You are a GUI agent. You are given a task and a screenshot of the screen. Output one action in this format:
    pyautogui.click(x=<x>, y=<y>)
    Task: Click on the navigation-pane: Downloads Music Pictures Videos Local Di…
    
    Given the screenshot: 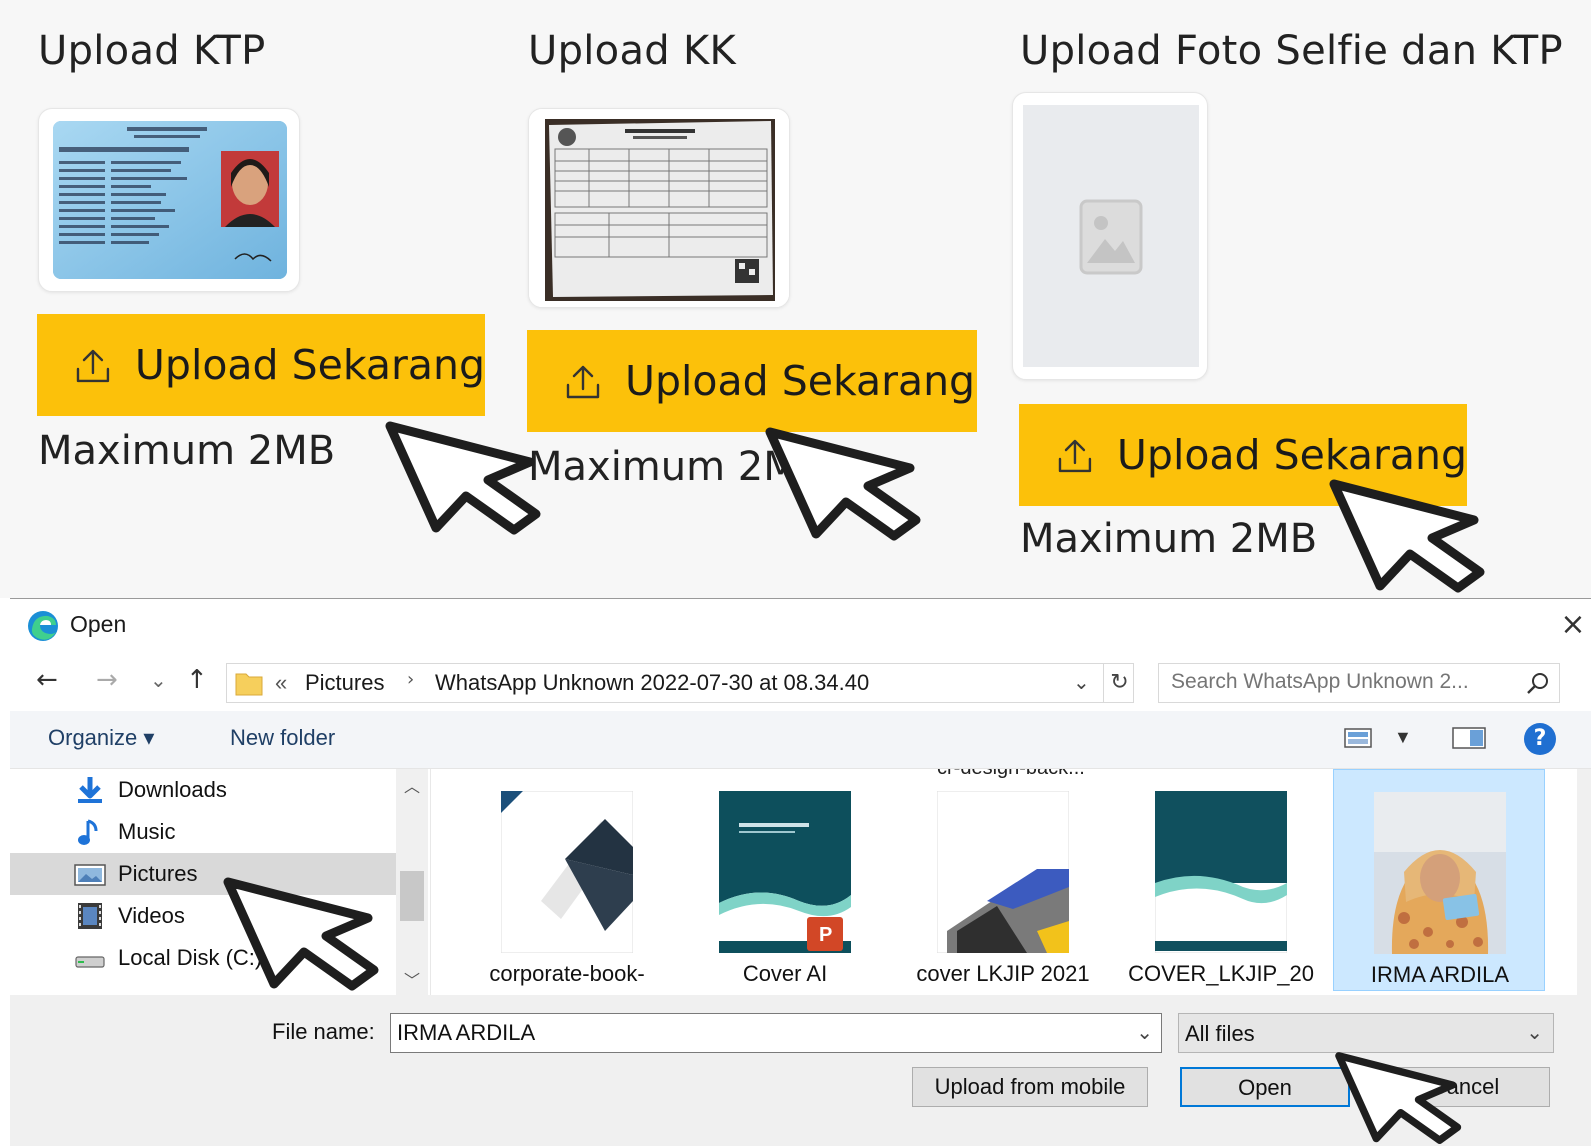 What is the action you would take?
    pyautogui.click(x=220, y=882)
    